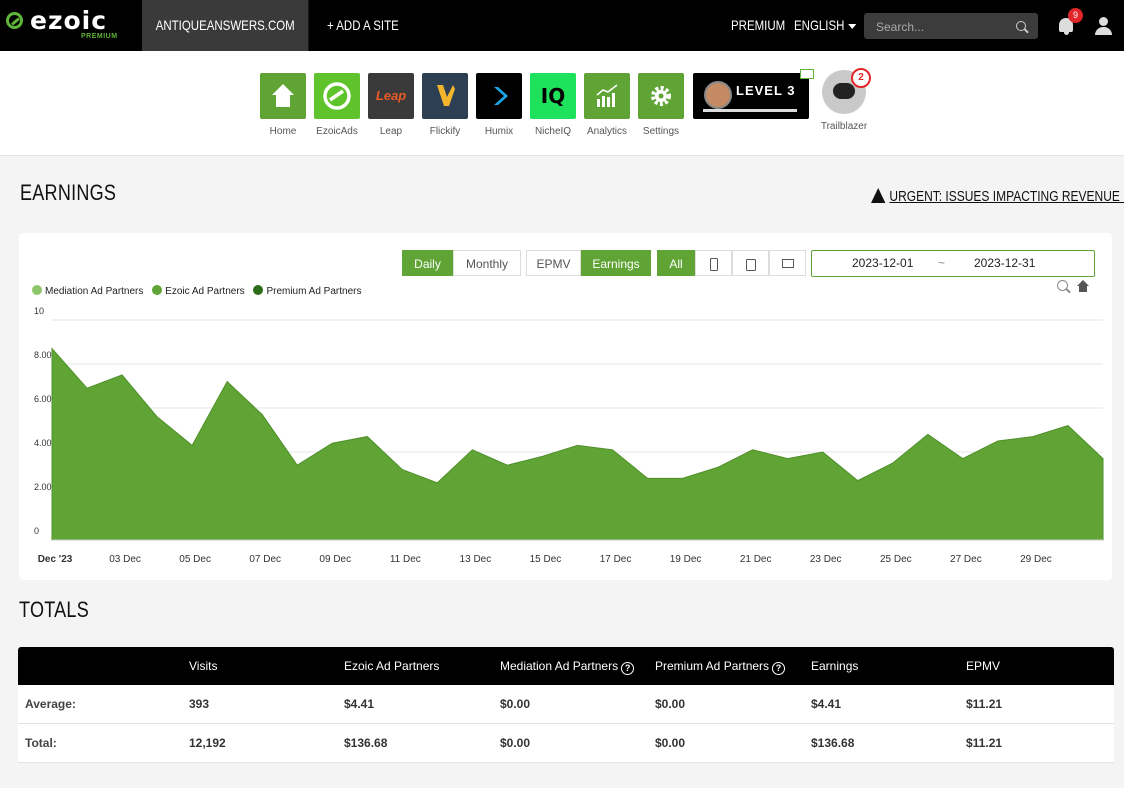 Image resolution: width=1124 pixels, height=788 pixels. I want to click on notification-badge: 9, so click(1075, 15).